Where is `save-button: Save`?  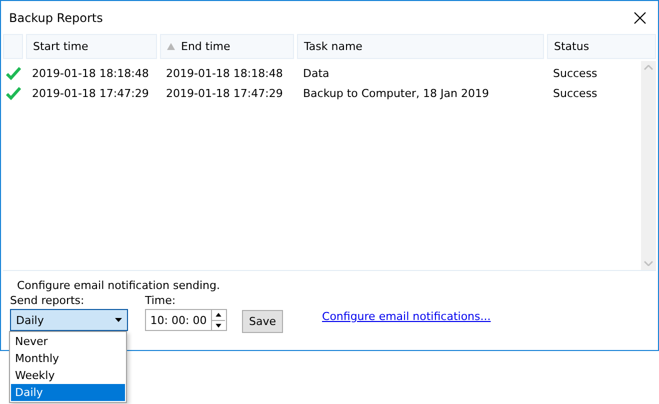
save-button: Save is located at coordinates (263, 321).